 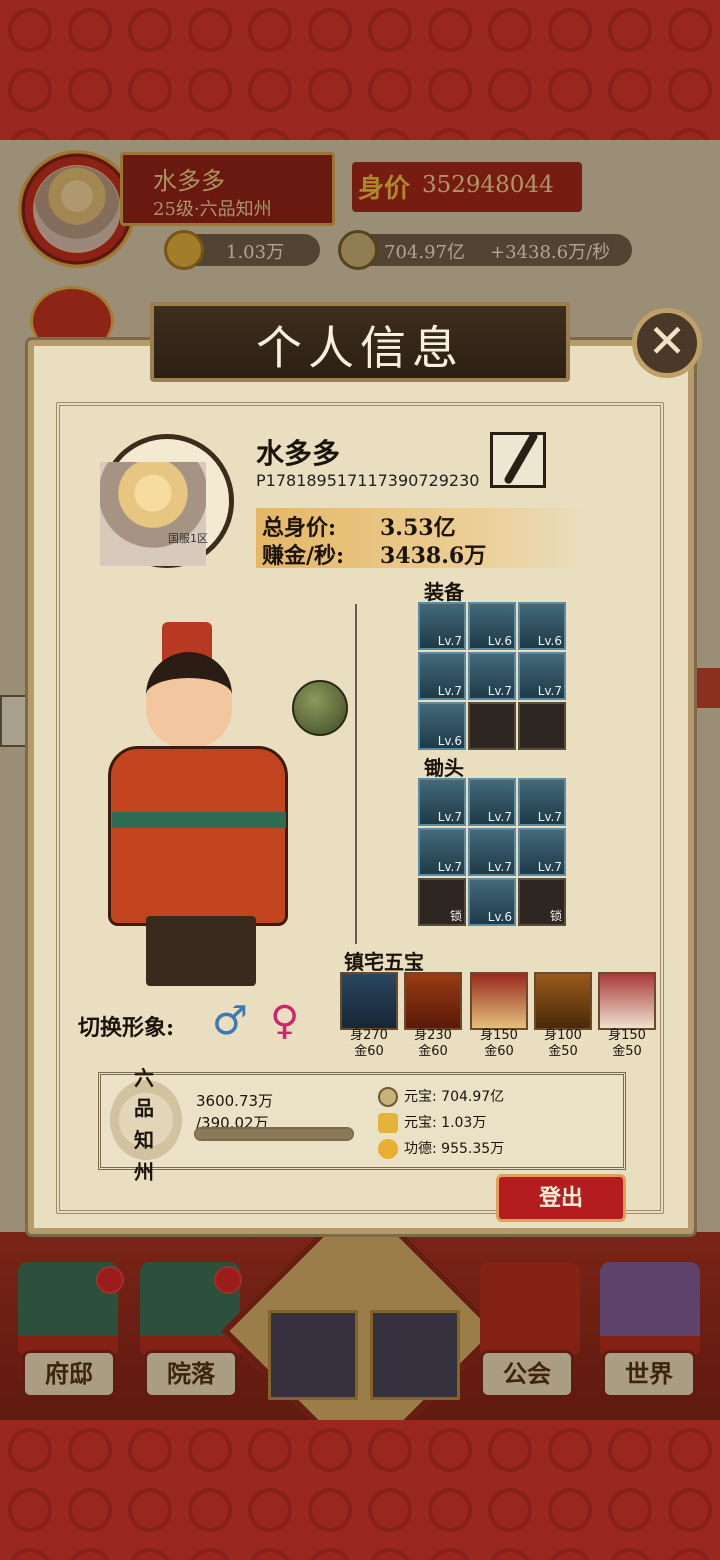 What do you see at coordinates (421, 538) in the screenshot?
I see `worth-summary: 总身价: 3.53亿 赚金/秒: 3438.6万` at bounding box center [421, 538].